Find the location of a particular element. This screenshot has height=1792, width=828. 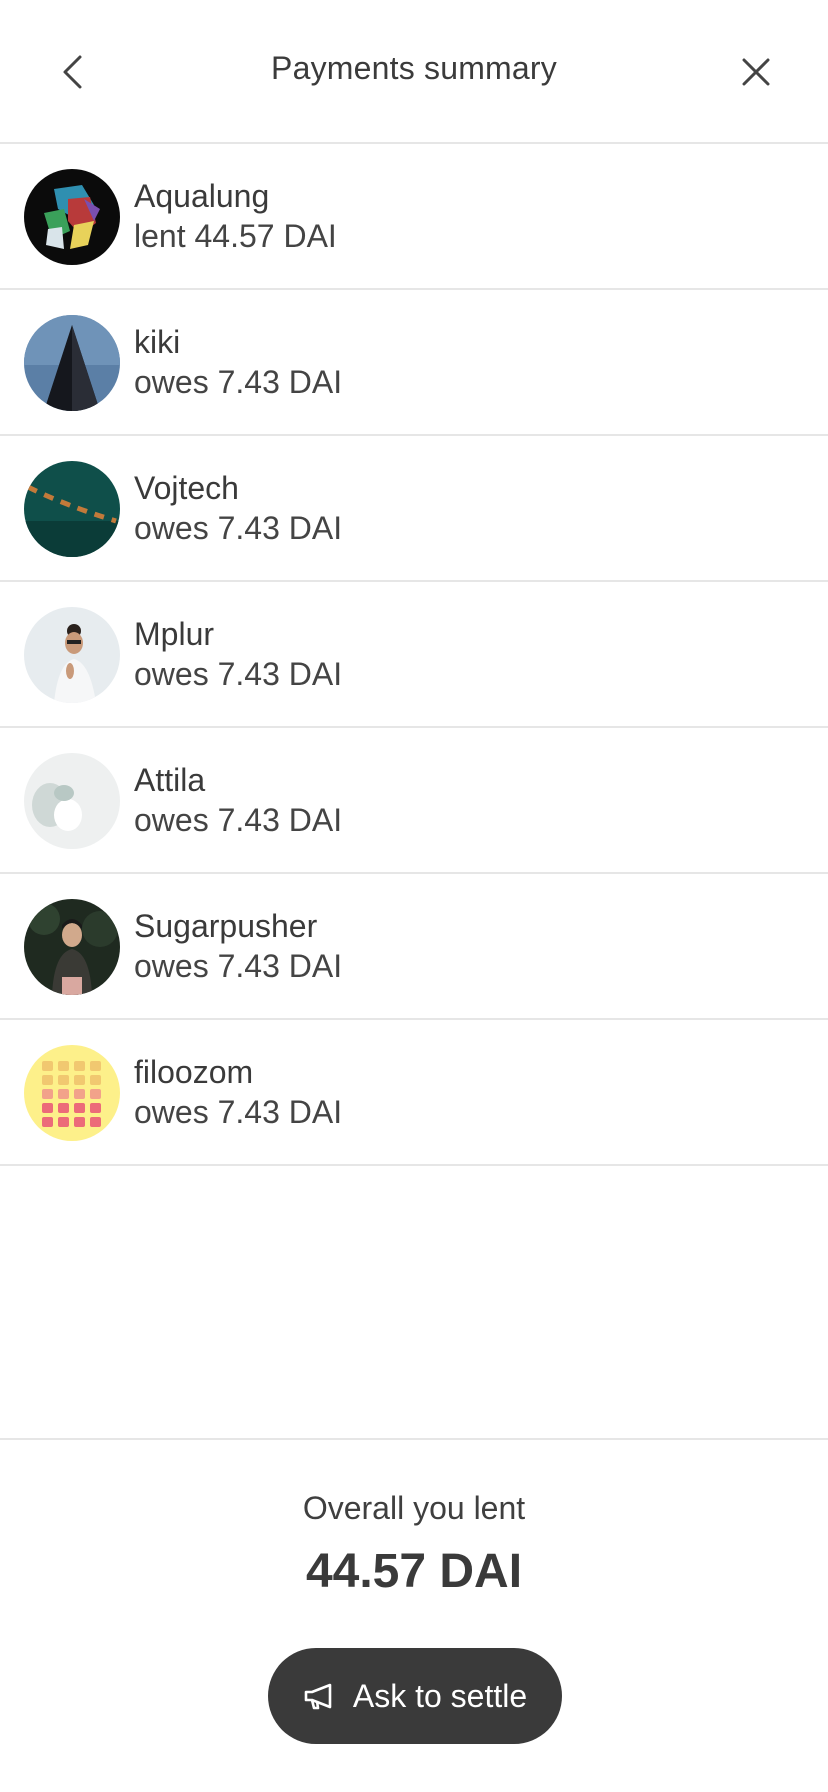

megaphone-icon is located at coordinates (318, 1696).